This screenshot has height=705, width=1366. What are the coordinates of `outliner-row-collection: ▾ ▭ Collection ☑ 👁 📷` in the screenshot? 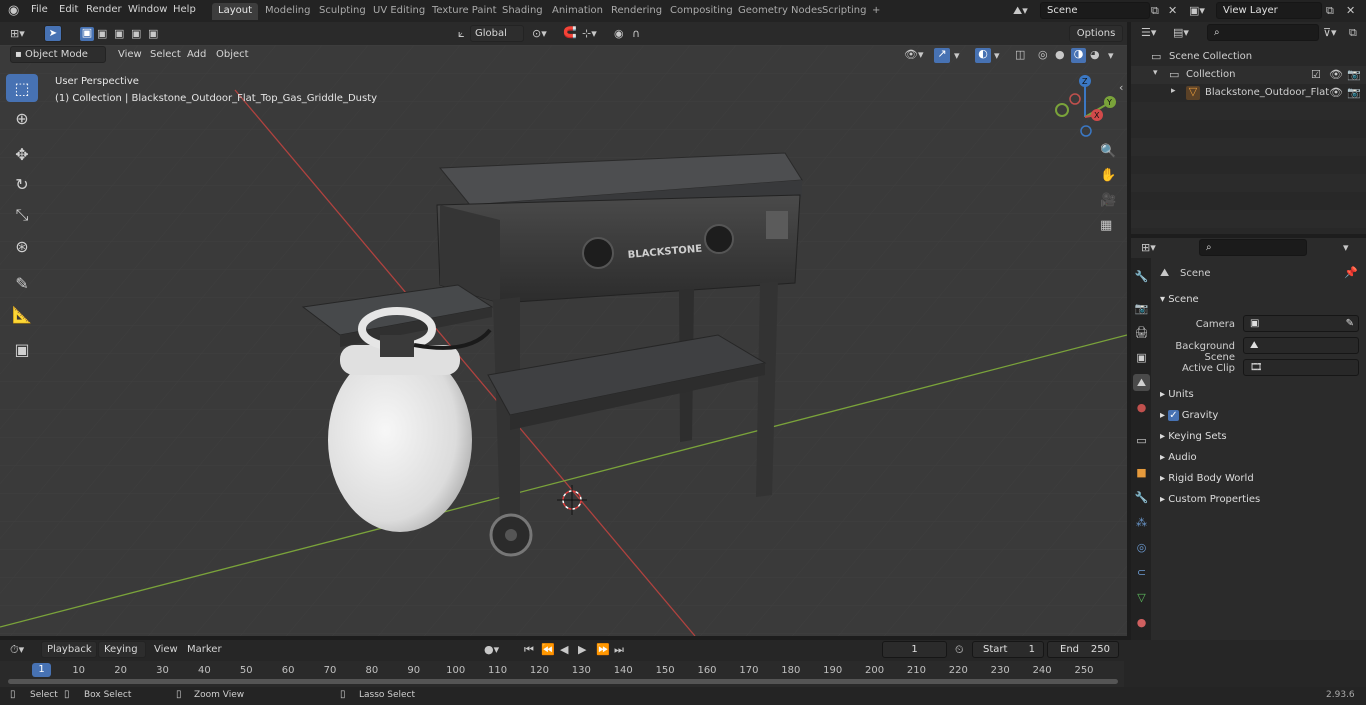 It's located at (1248, 75).